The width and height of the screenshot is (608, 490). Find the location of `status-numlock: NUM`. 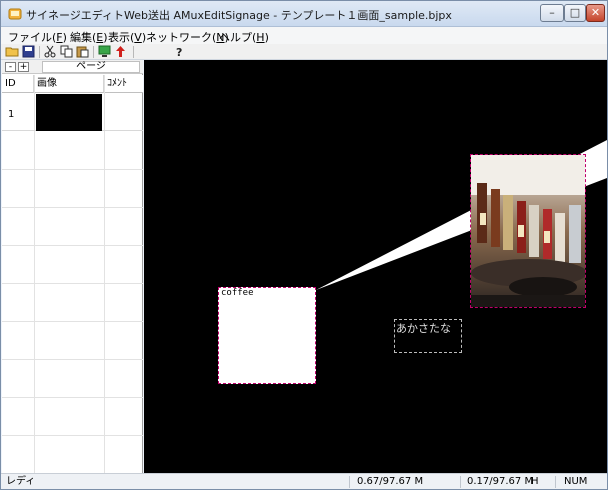

status-numlock: NUM is located at coordinates (576, 481).